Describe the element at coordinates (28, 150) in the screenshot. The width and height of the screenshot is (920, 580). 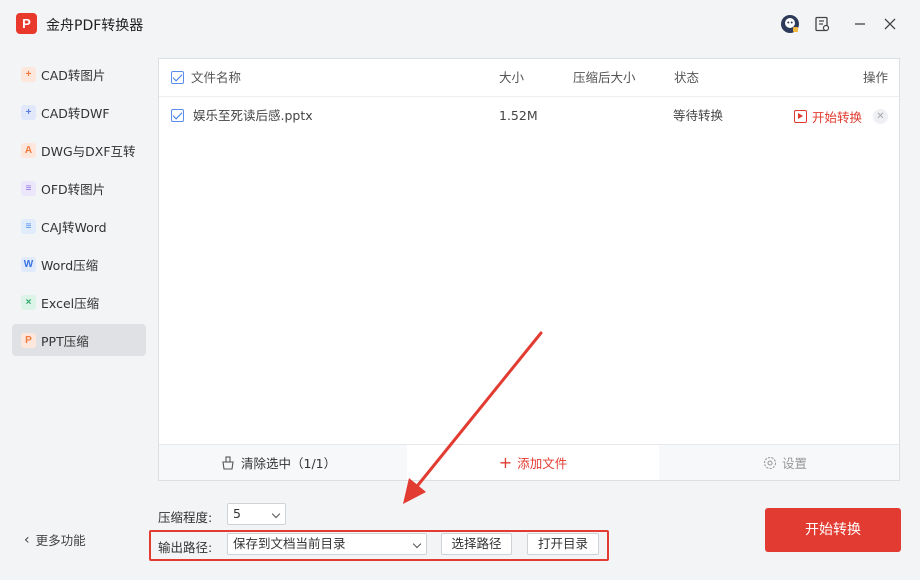
I see `dwg-dxf-icon: A` at that location.